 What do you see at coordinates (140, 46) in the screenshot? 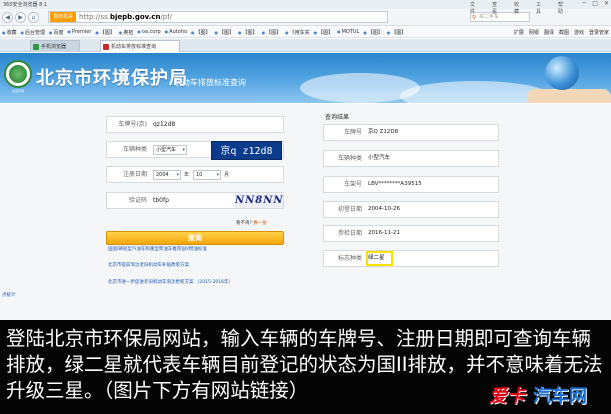
I see `tab-emission-query: 机动车排放标准查询` at bounding box center [140, 46].